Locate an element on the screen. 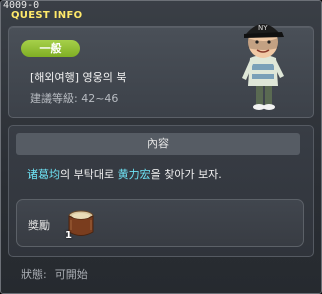 The image size is (322, 294). quest-level-requirement: 建議等級: 42~46 is located at coordinates (74, 98).